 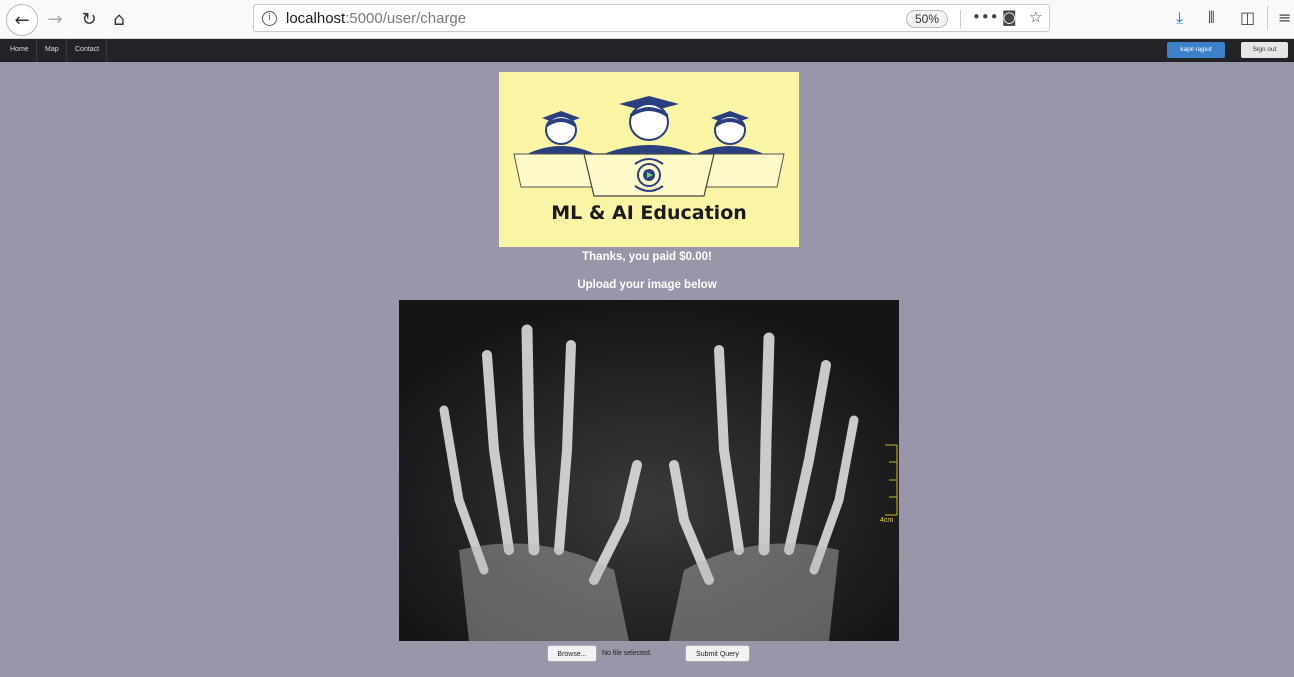 What do you see at coordinates (960, 19) in the screenshot?
I see `urlbar-divider` at bounding box center [960, 19].